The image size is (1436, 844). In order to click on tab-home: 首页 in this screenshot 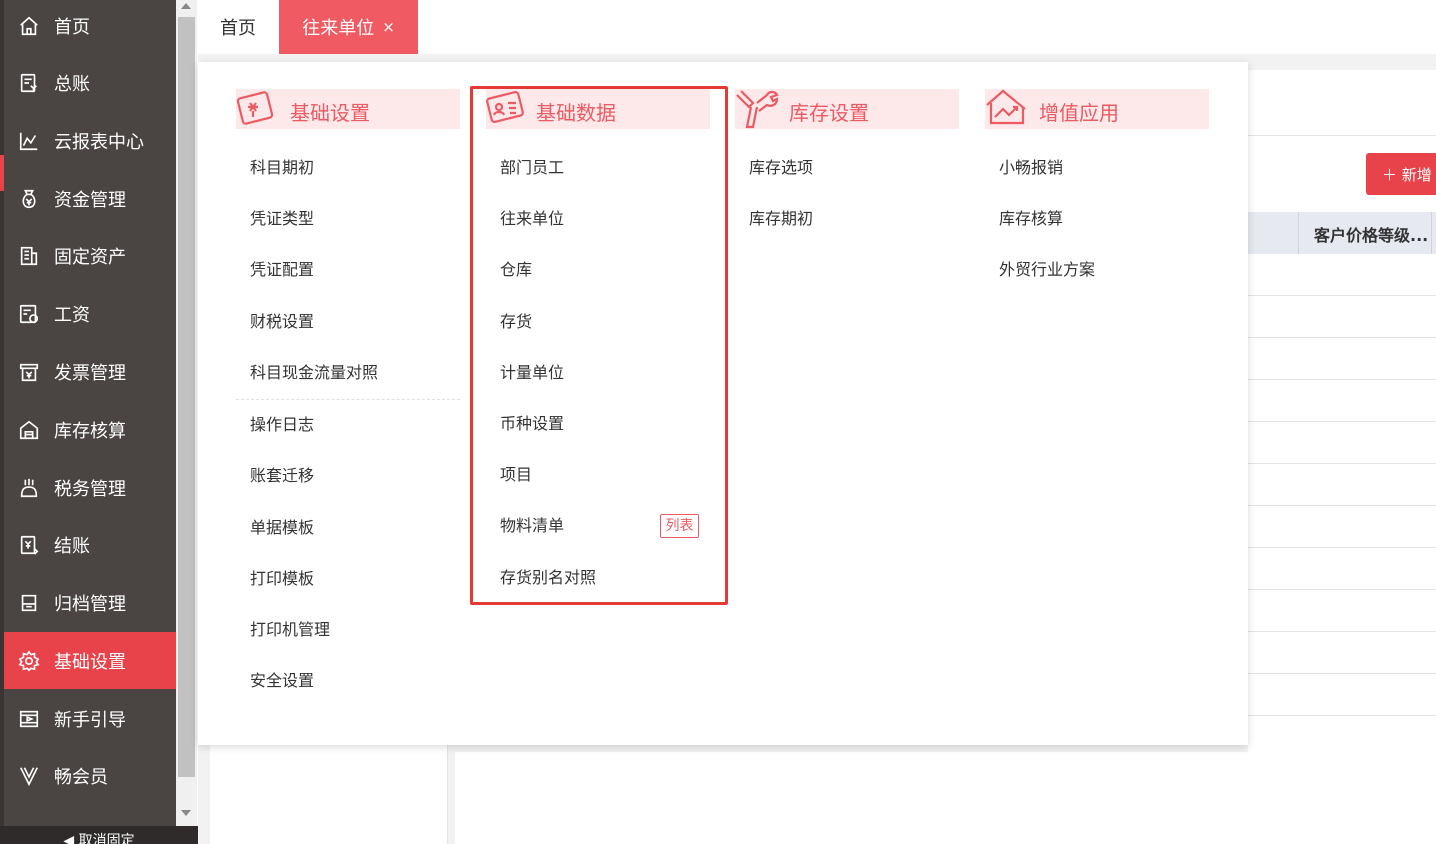, I will do `click(238, 27)`.